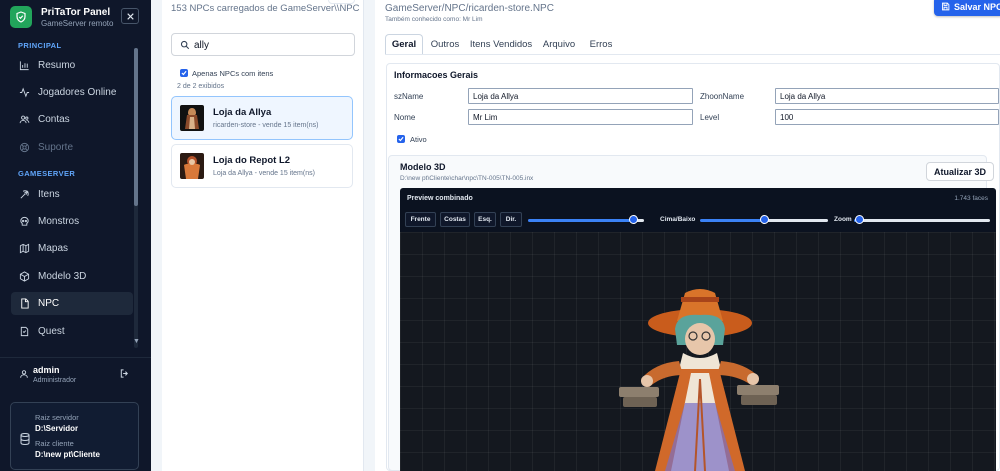  Describe the element at coordinates (56, 147) in the screenshot. I see `sidebar-item-label: Suporte` at that location.